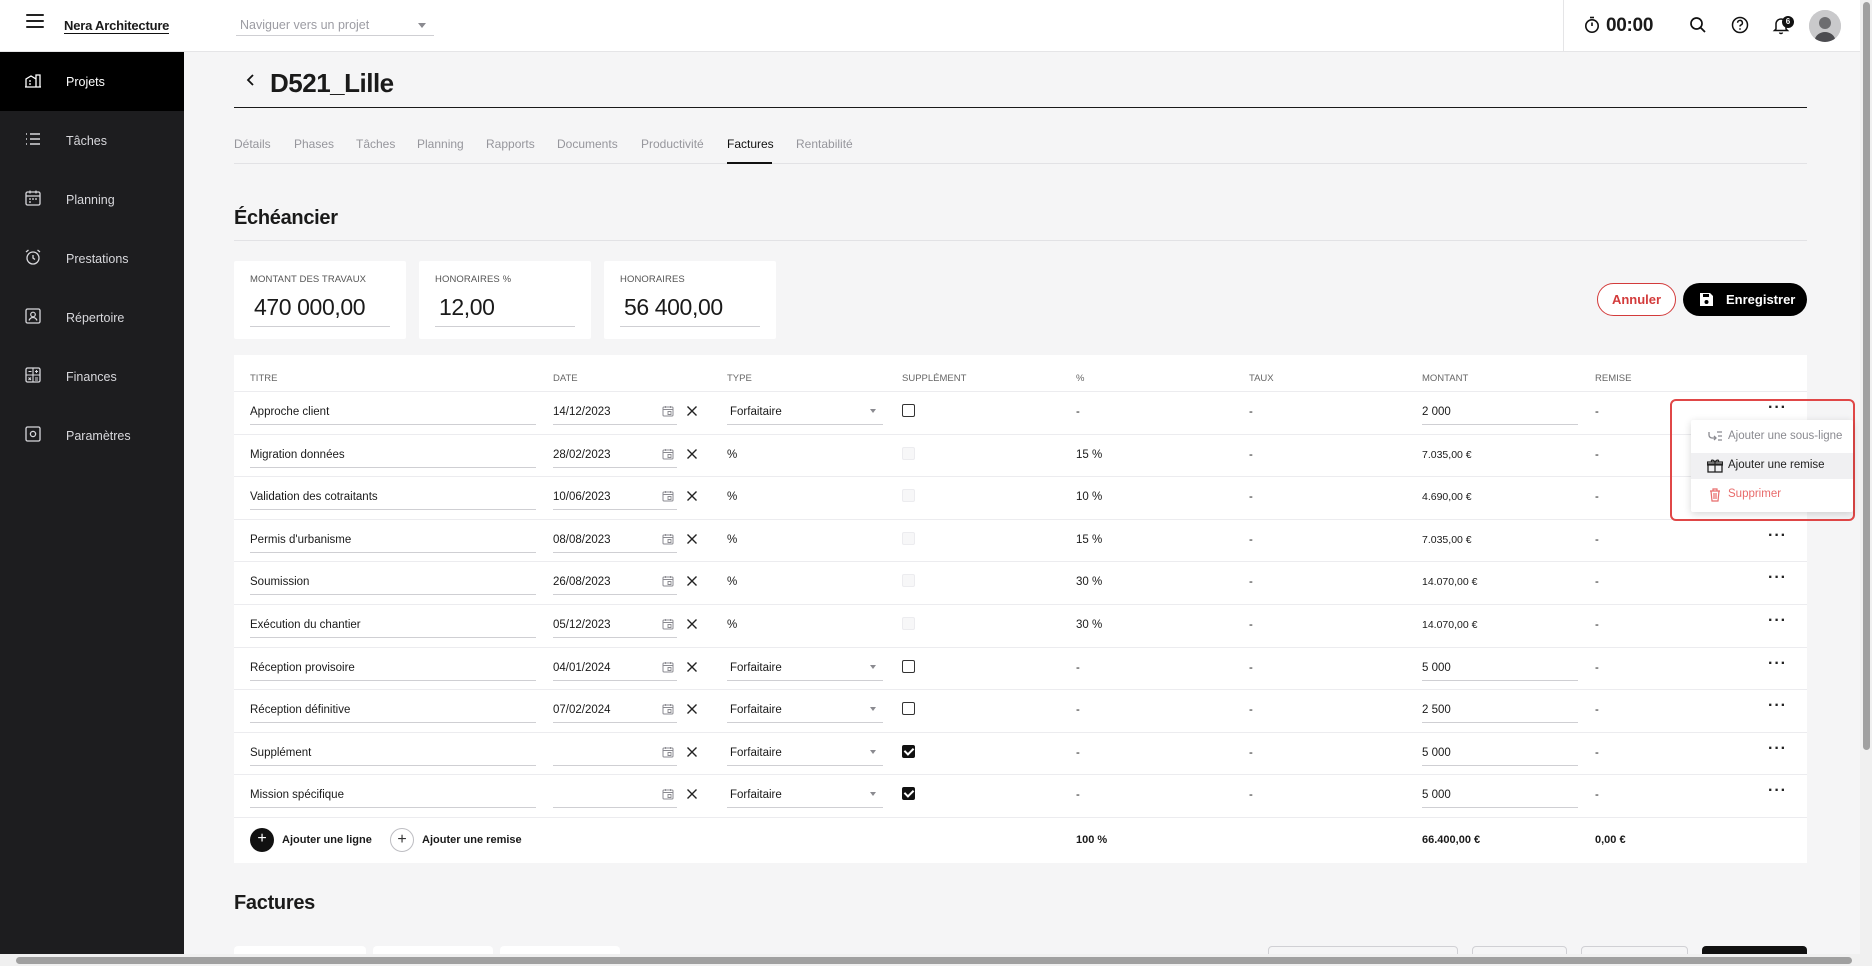  What do you see at coordinates (673, 307) in the screenshot?
I see `honoraires-input: 56 400,00` at bounding box center [673, 307].